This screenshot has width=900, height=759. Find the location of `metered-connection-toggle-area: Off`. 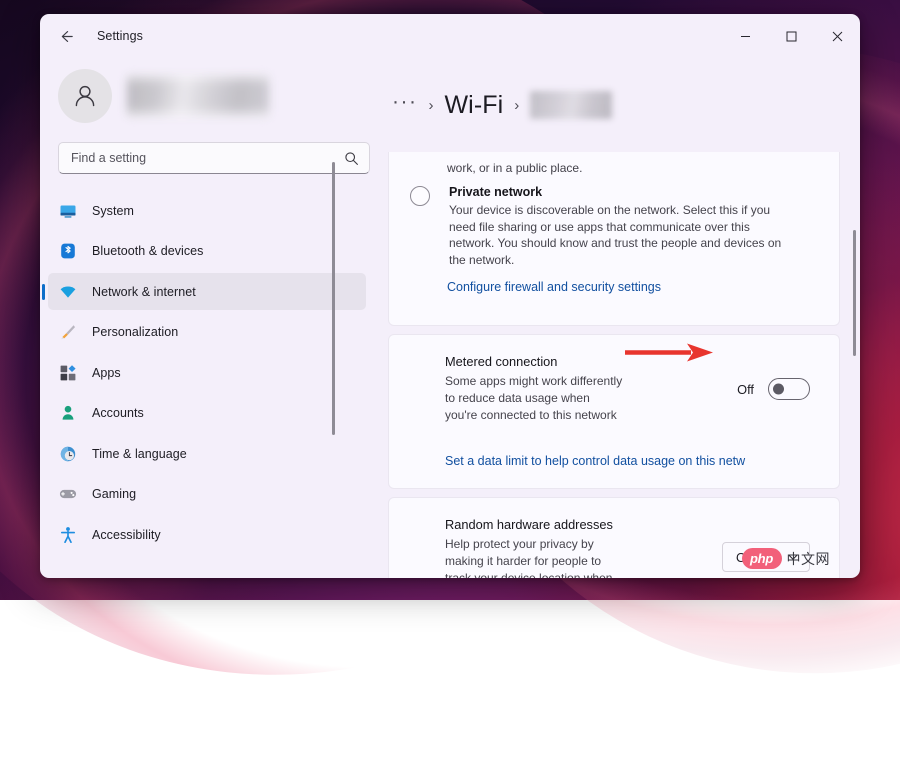

metered-connection-toggle-area: Off is located at coordinates (773, 389).